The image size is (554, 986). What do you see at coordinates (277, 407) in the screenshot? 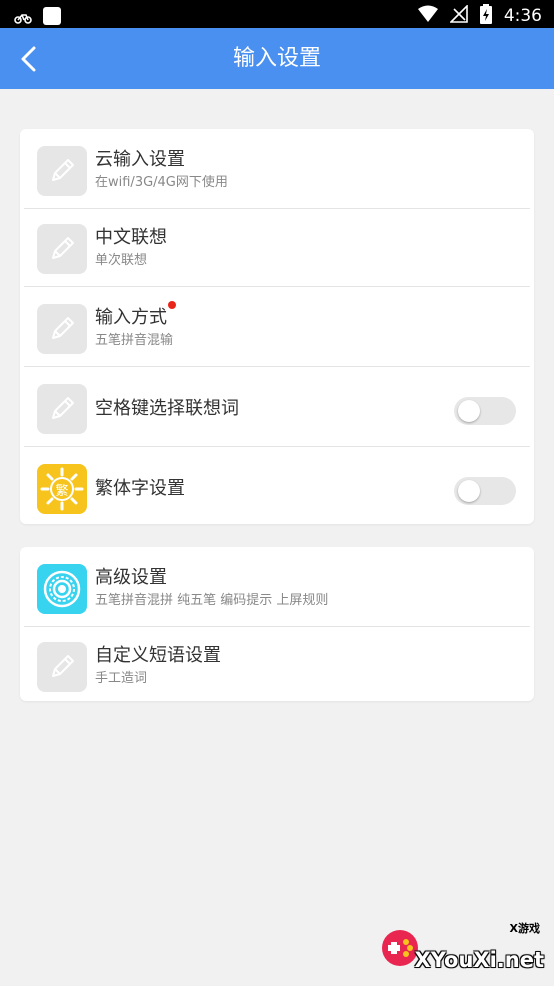
I see `space-select-association-row: 空格键选择联想词` at bounding box center [277, 407].